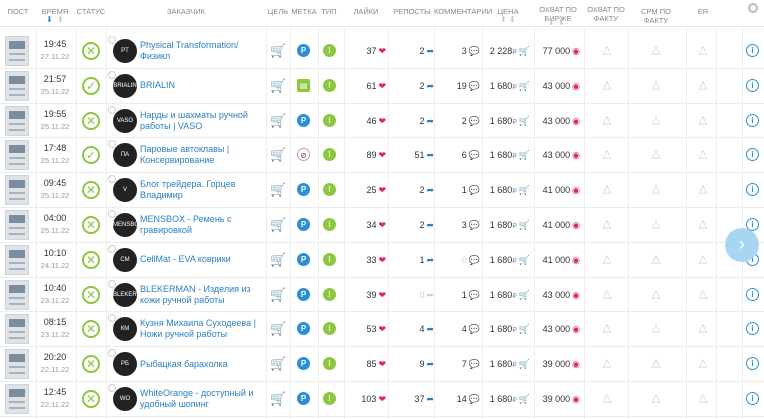 This screenshot has height=419, width=764. Describe the element at coordinates (125, 51) in the screenshot. I see `avatar: PT` at that location.